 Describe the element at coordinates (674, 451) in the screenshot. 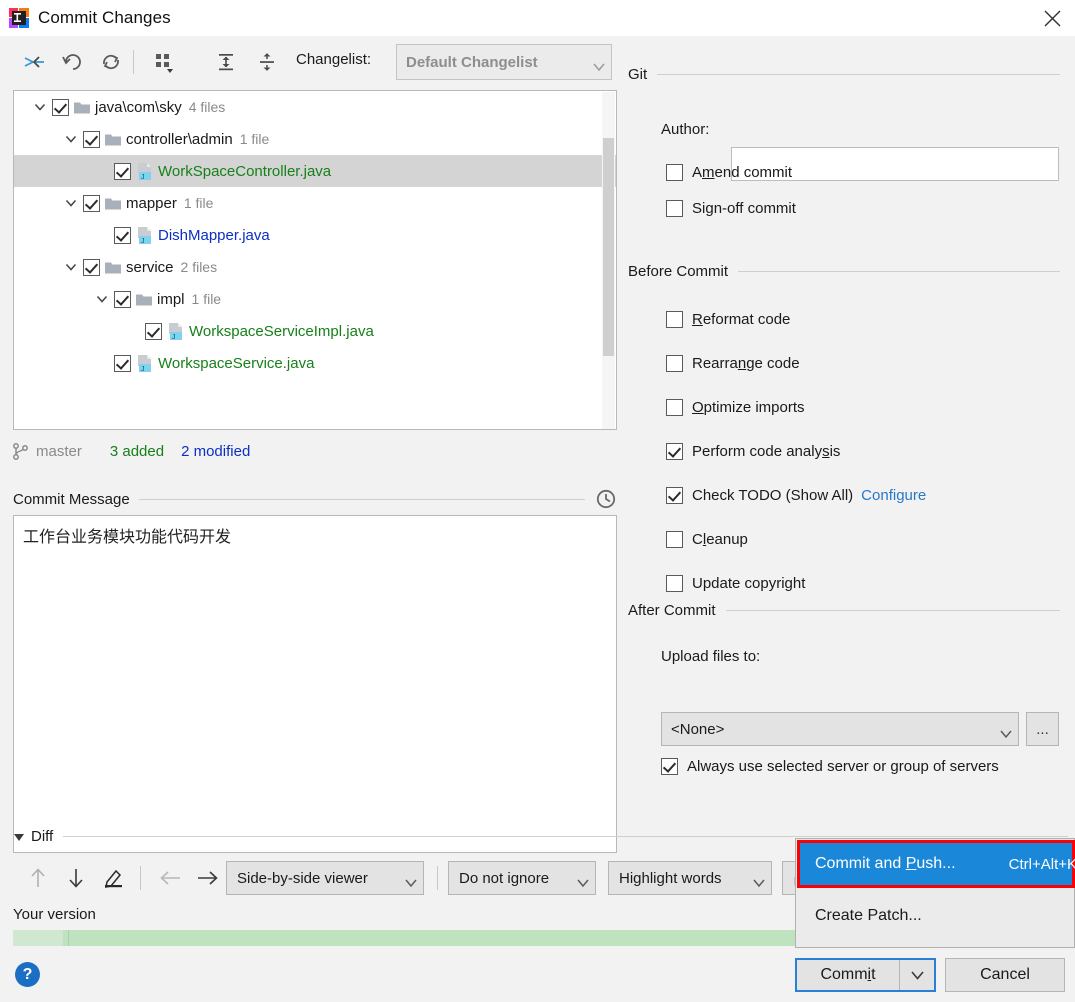

I see `perform-code-analysis-checkbox` at that location.